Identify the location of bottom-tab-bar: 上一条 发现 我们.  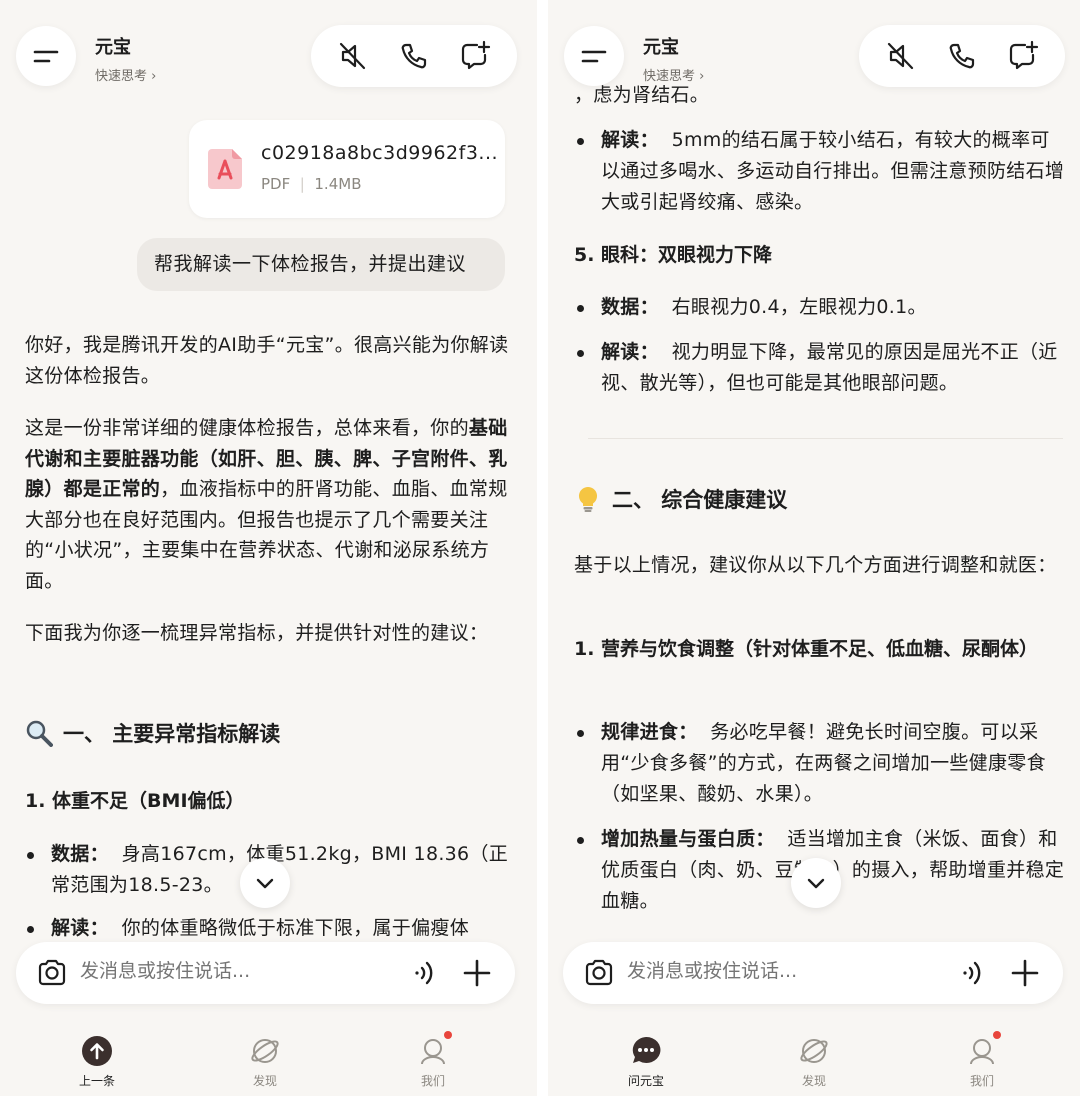
(268, 1060).